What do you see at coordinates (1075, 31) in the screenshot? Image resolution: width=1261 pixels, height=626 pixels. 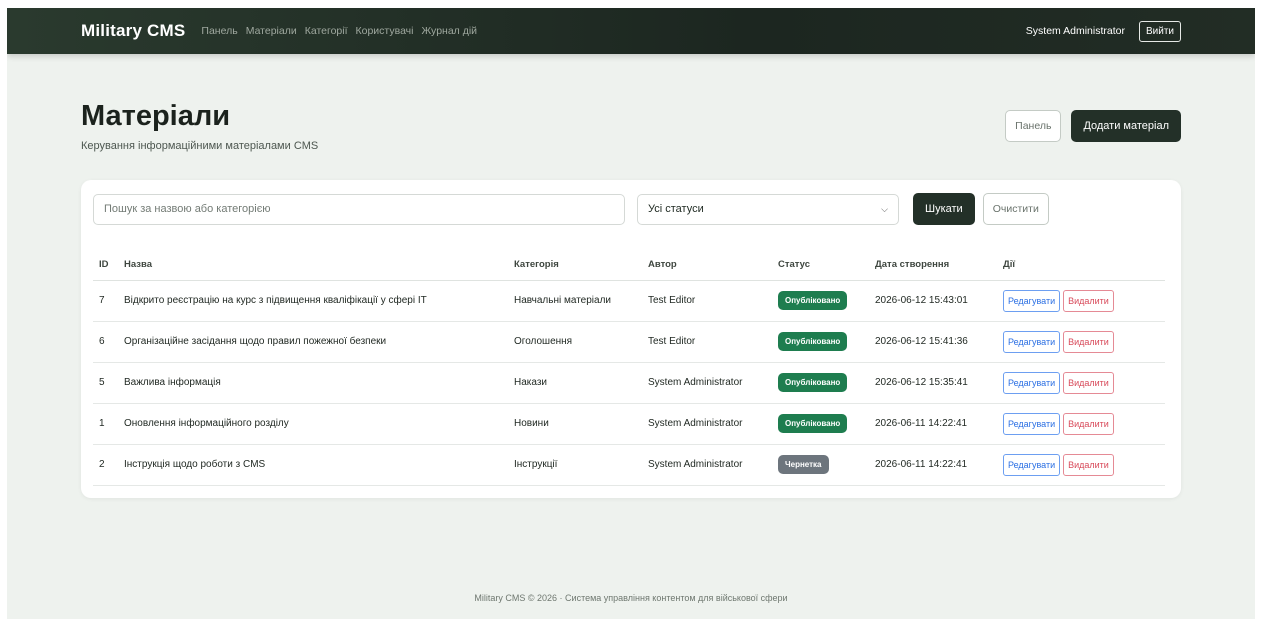 I see `current-user-name: System Administrator` at bounding box center [1075, 31].